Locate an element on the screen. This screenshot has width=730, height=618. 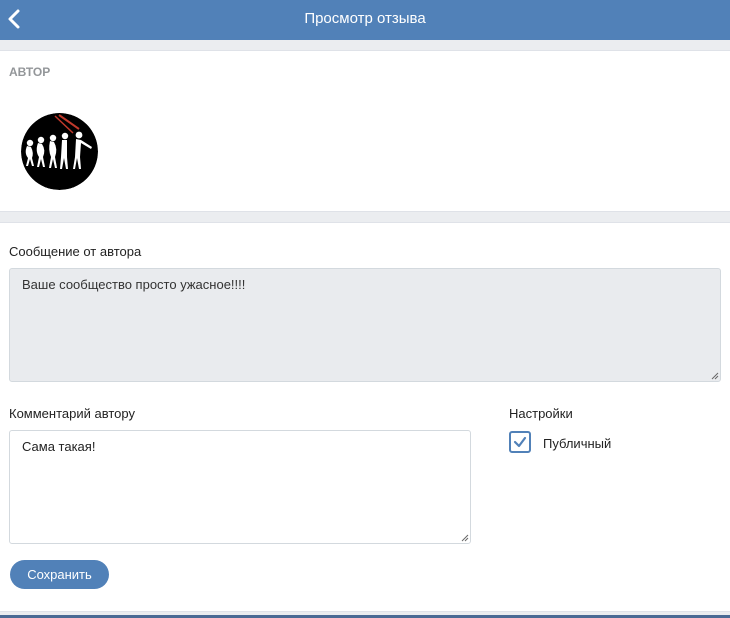
comment-input is located at coordinates (240, 487).